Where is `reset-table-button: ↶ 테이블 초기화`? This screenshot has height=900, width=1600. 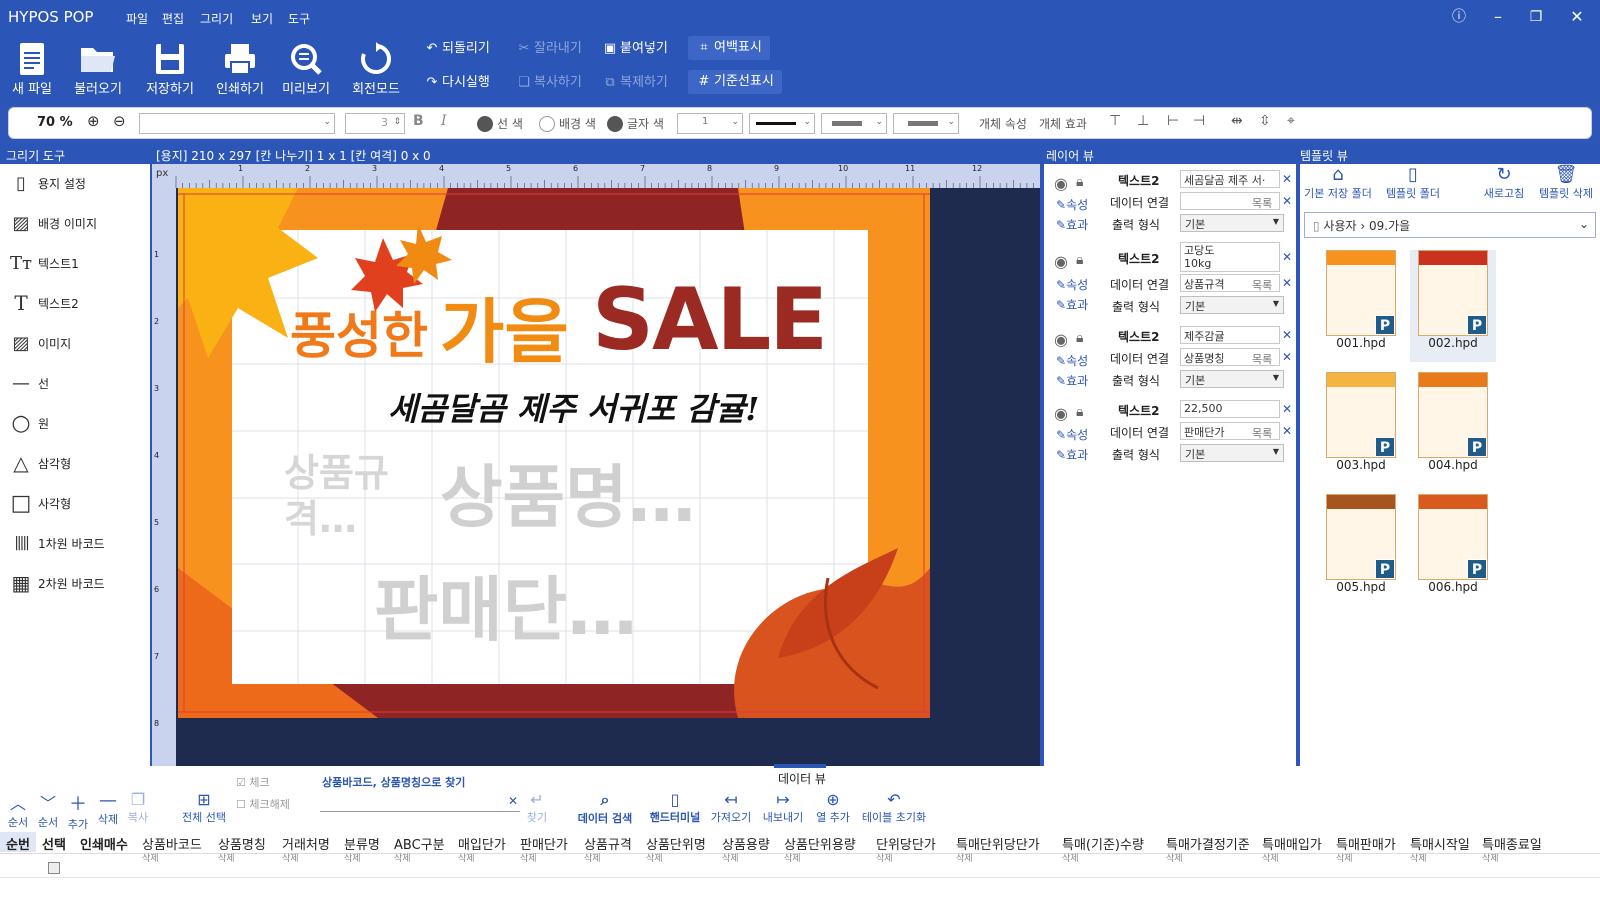 reset-table-button: ↶ 테이블 초기화 is located at coordinates (894, 807).